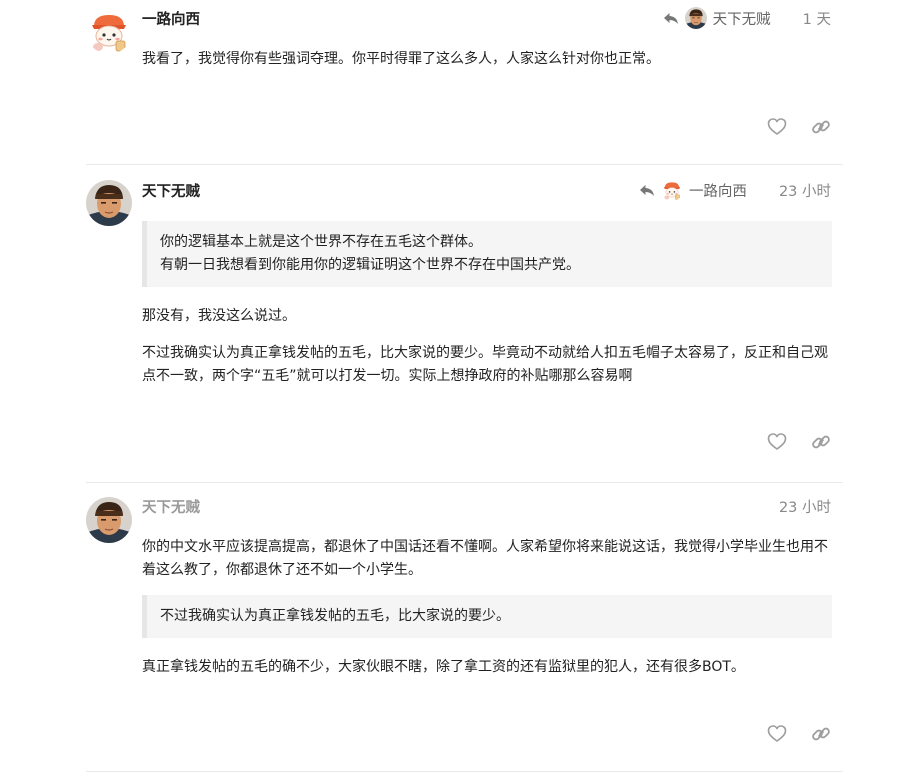 The image size is (903, 782). I want to click on quote-line: 有朝一日我想看到你能用你的逻辑证明这个世界不存在中国共产党。, so click(370, 265).